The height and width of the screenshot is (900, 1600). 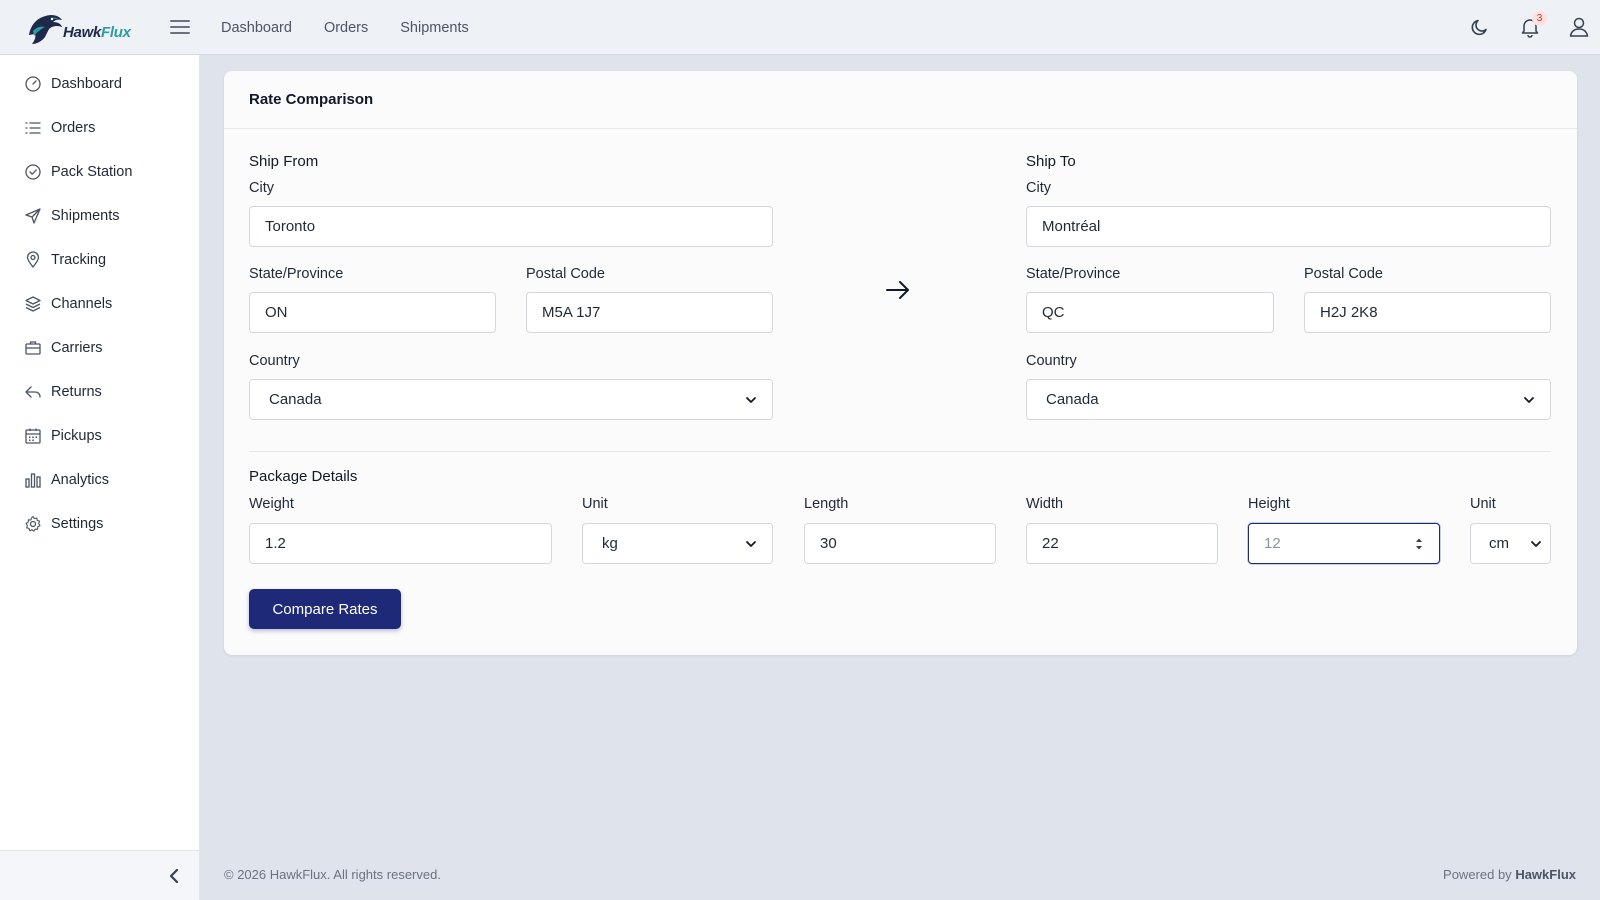 I want to click on ship-to-city-value: Montréal, so click(x=1071, y=226).